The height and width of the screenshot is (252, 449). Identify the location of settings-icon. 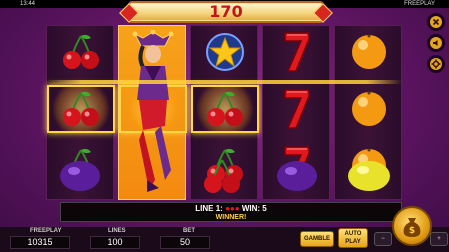
(436, 64).